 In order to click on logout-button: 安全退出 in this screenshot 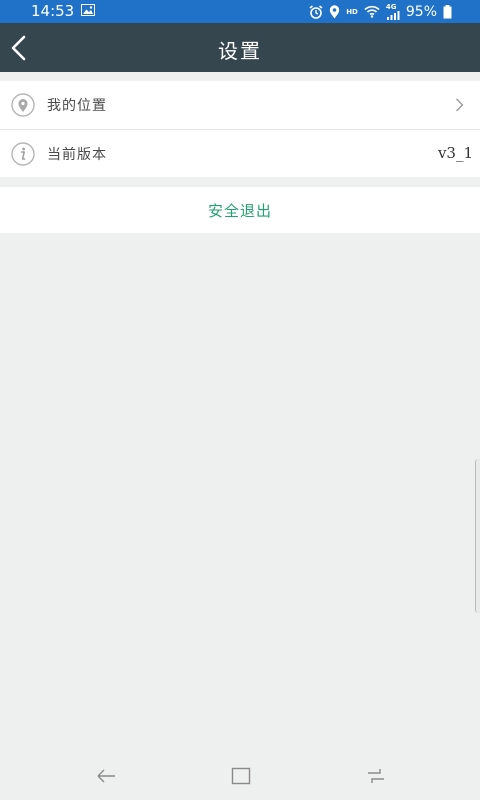, I will do `click(240, 210)`.